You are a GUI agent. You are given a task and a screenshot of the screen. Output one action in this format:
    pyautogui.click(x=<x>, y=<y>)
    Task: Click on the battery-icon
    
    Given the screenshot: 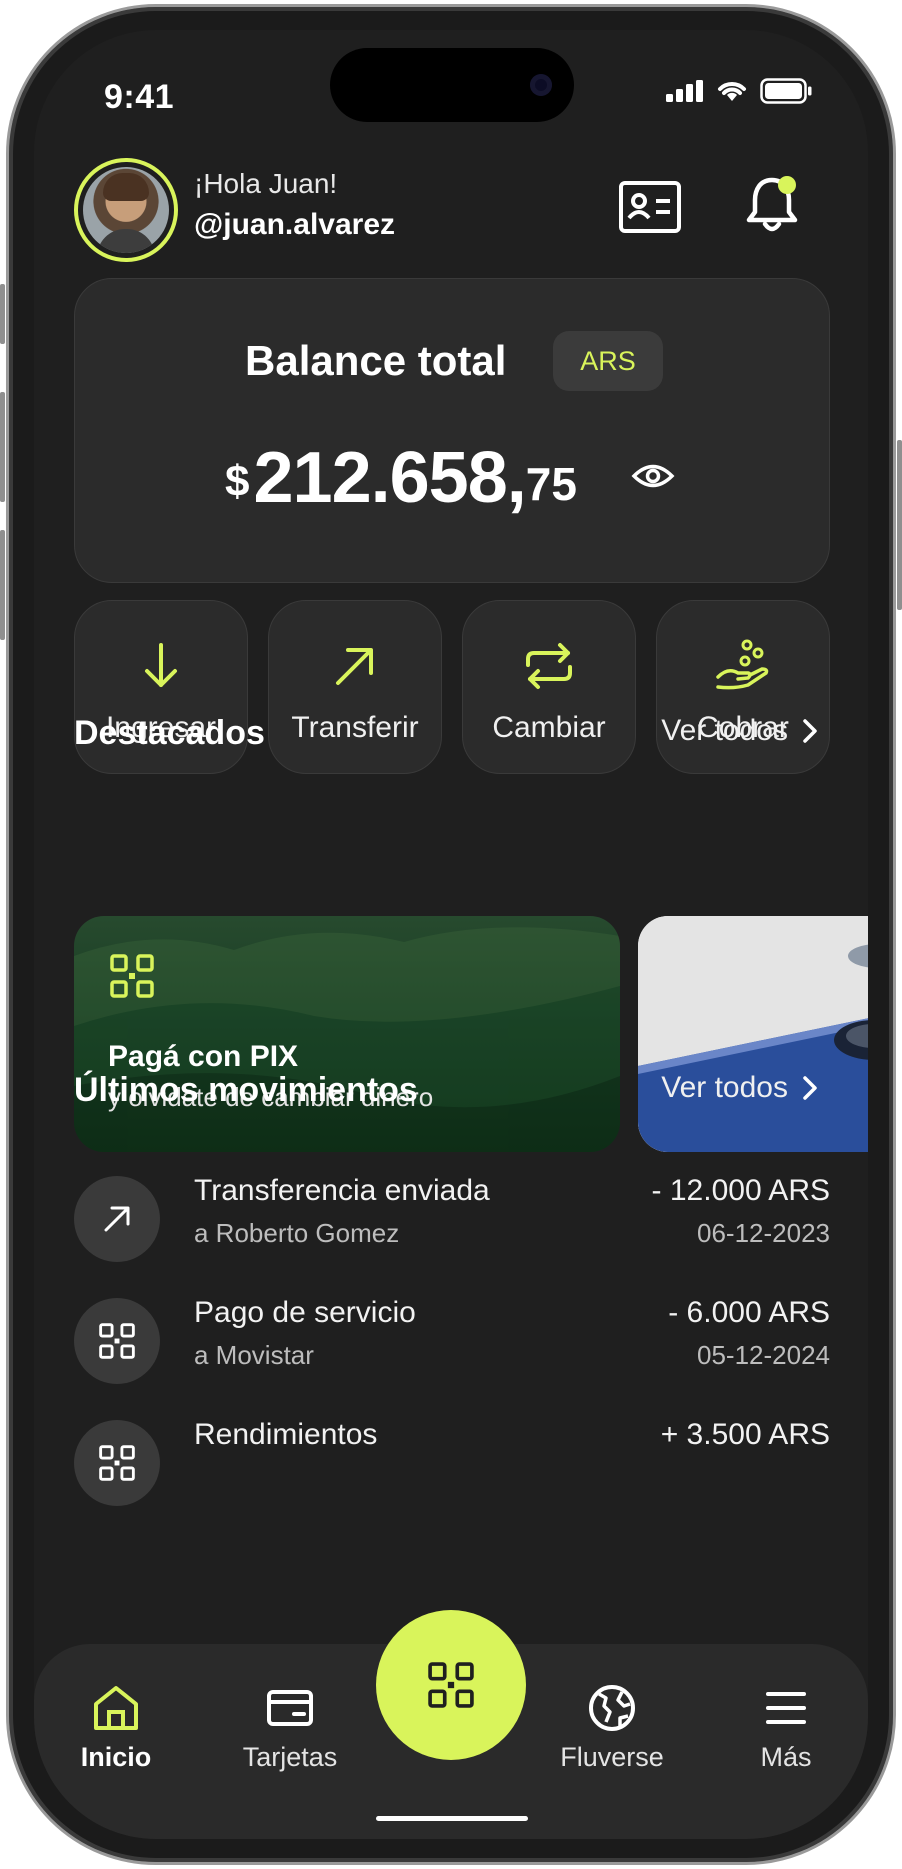 What is the action you would take?
    pyautogui.click(x=786, y=91)
    